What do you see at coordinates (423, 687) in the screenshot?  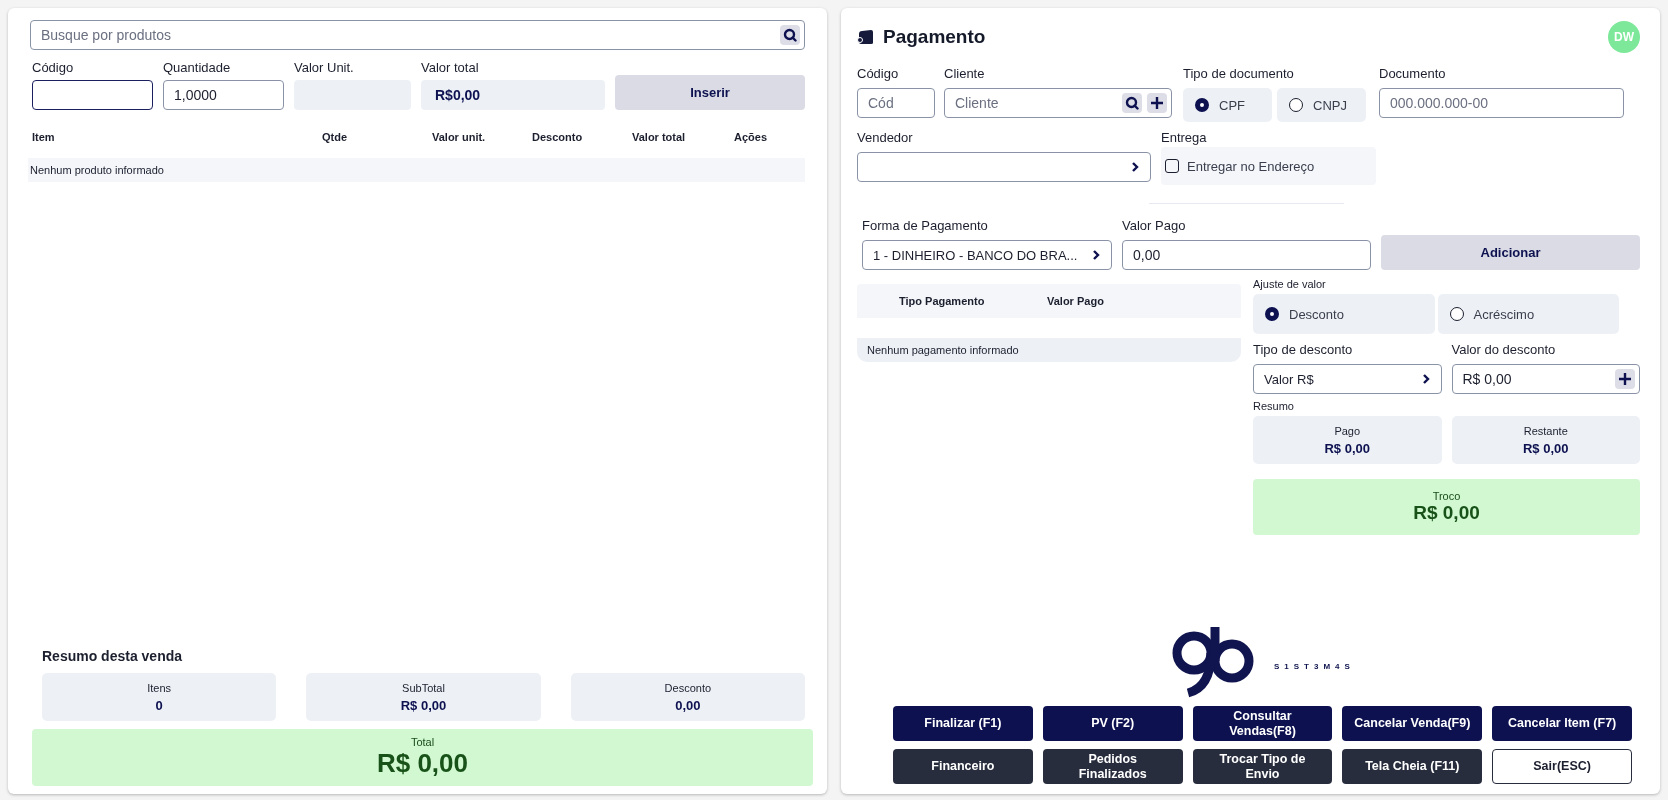 I see `summary-label: SubTotal` at bounding box center [423, 687].